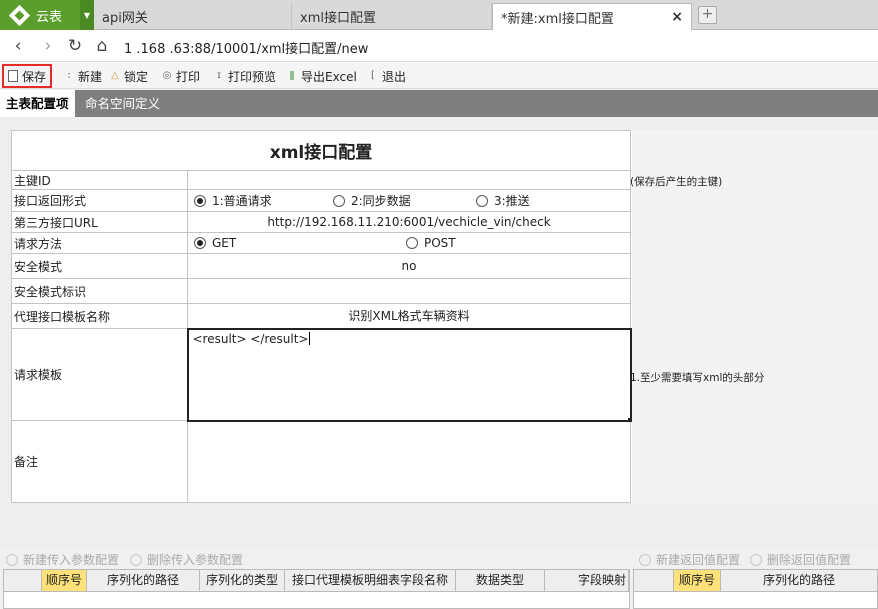 The image size is (878, 609). What do you see at coordinates (252, 76) in the screenshot?
I see `print-preview-label: 打印预览` at bounding box center [252, 76].